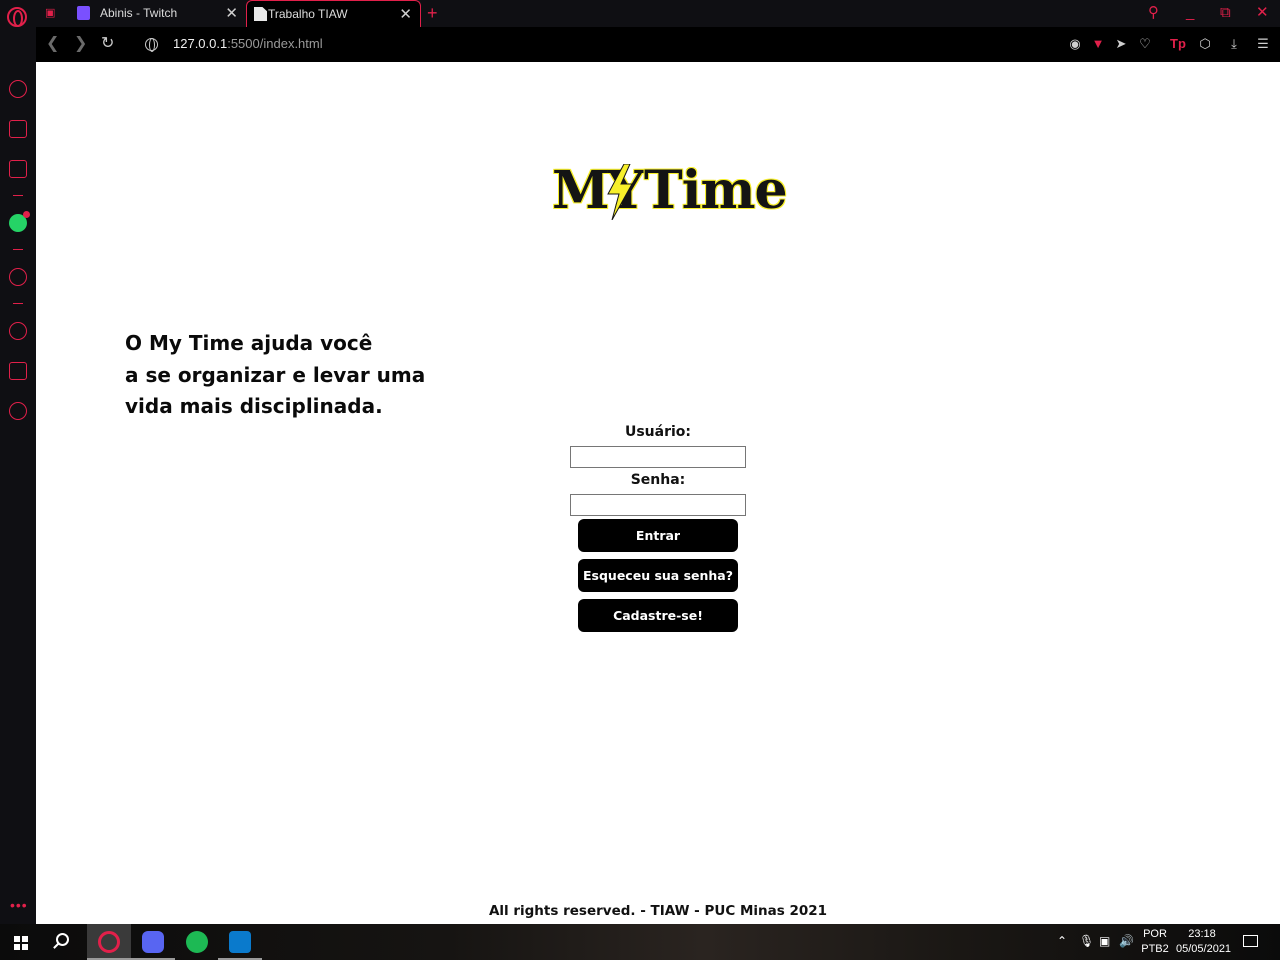 The height and width of the screenshot is (960, 1280). Describe the element at coordinates (1225, 13) in the screenshot. I see `restore-icon: ⧉` at that location.